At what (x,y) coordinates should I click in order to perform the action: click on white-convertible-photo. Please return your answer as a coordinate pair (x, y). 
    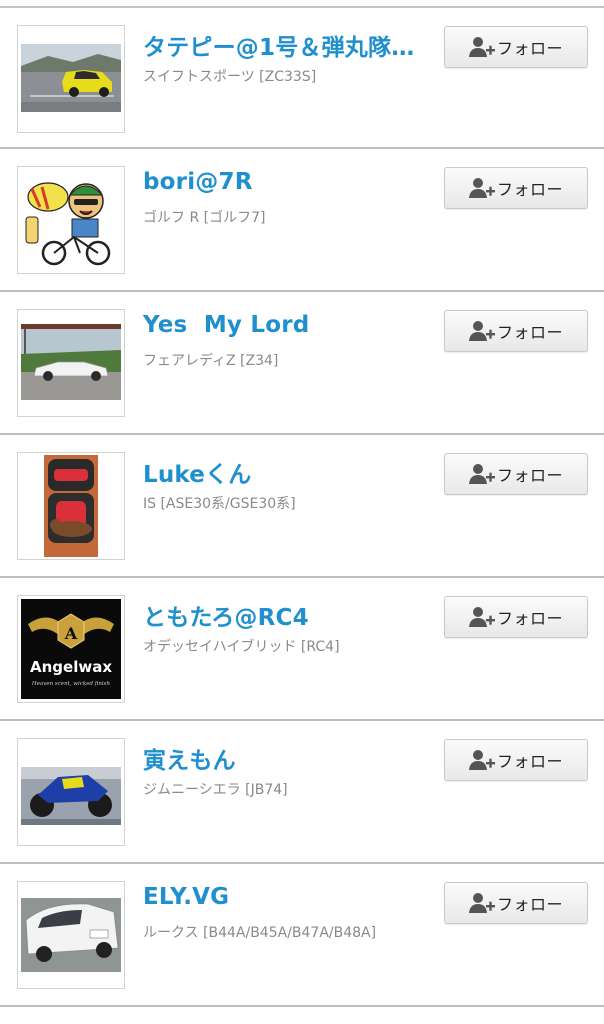
    Looking at the image, I should click on (71, 363).